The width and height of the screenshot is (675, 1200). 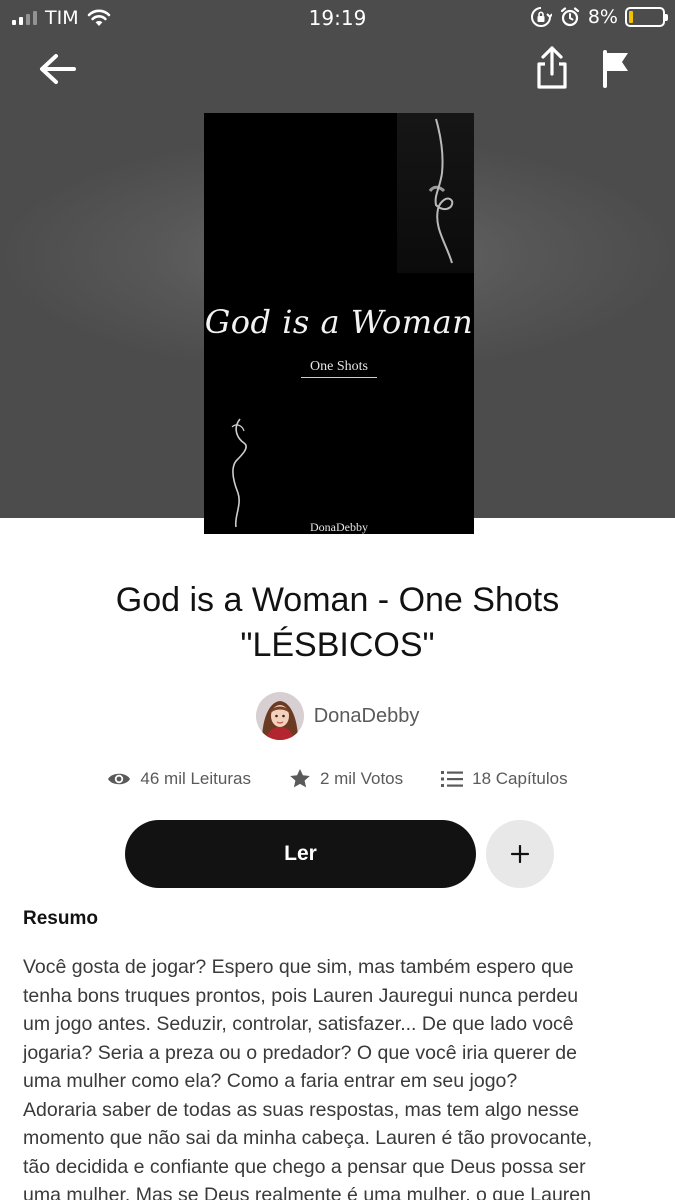 I want to click on cover-divider, so click(x=339, y=377).